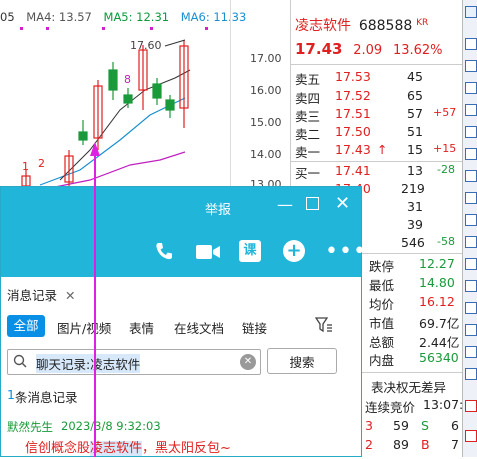 Image resolution: width=477 pixels, height=459 pixels. Describe the element at coordinates (164, 251) in the screenshot. I see `phone-icon` at that location.